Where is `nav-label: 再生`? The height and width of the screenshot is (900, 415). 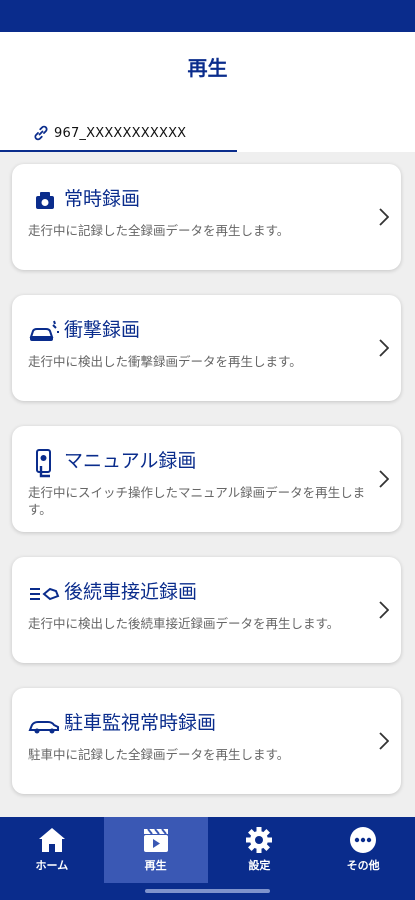 nav-label: 再生 is located at coordinates (155, 865).